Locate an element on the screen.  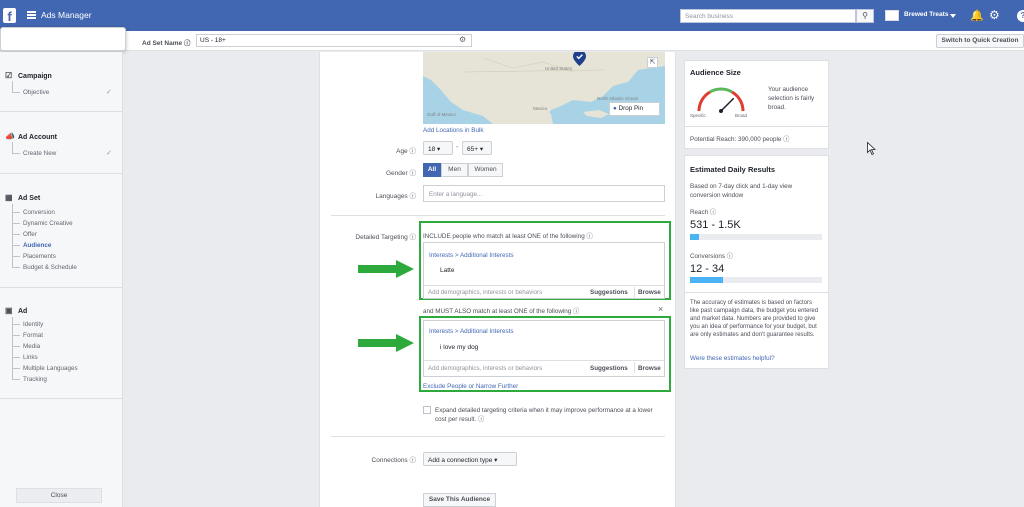
popover is located at coordinates (63, 39).